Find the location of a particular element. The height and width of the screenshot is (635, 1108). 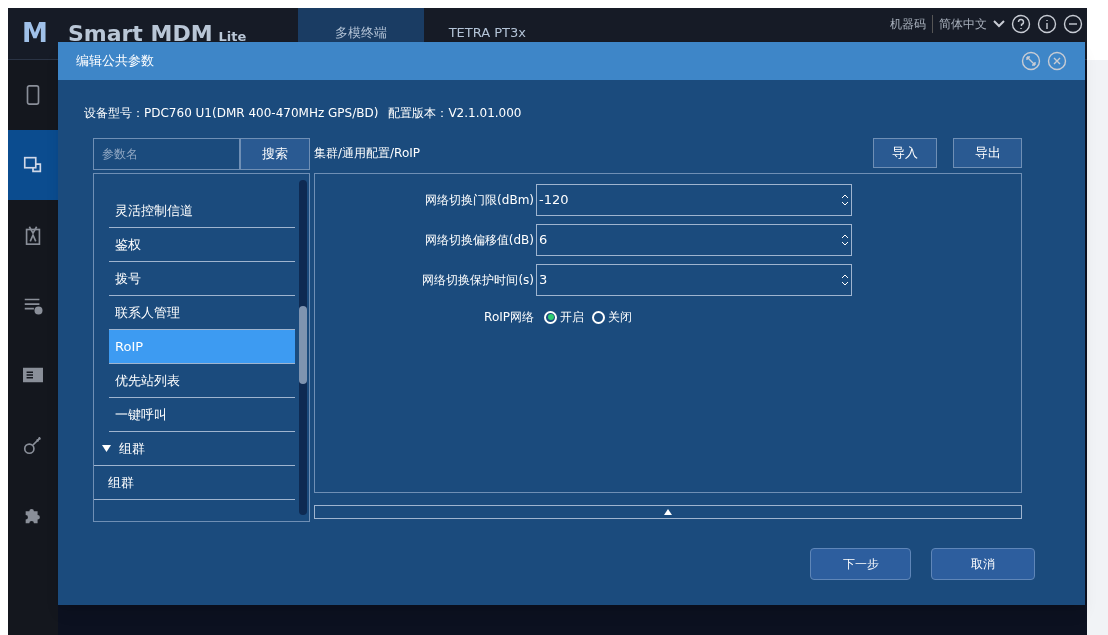

app-edition: Lite is located at coordinates (232, 36).